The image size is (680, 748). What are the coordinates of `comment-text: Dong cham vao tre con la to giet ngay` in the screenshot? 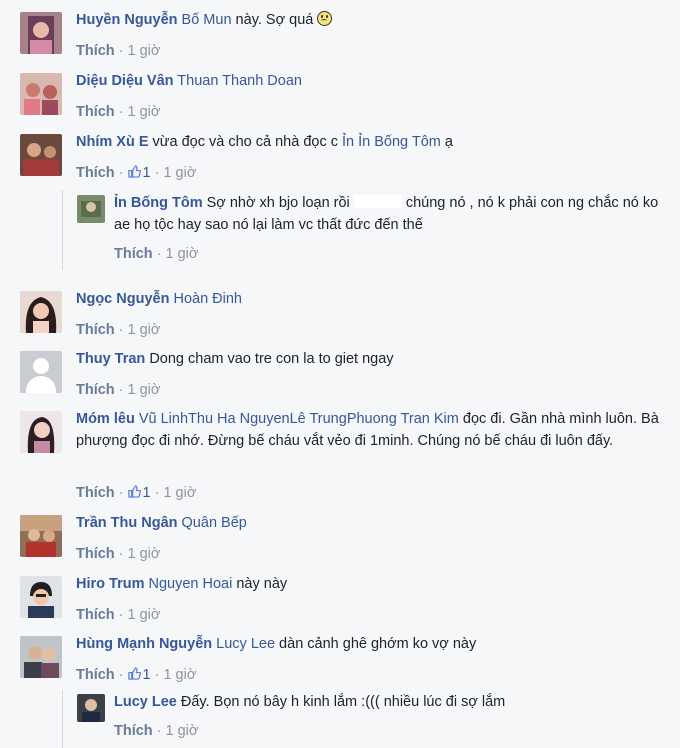 It's located at (271, 359).